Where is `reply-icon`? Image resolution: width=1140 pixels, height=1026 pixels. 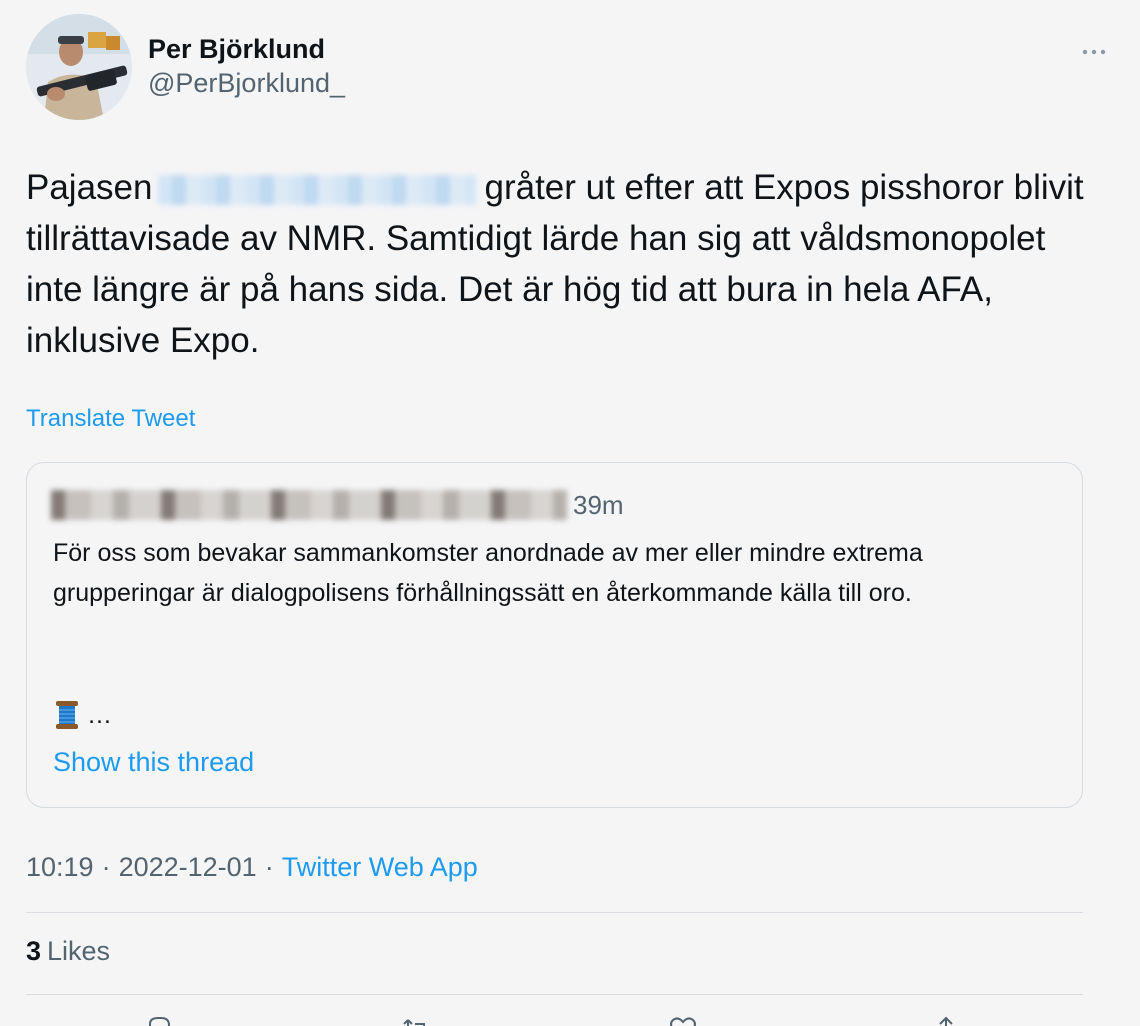
reply-icon is located at coordinates (159, 1020).